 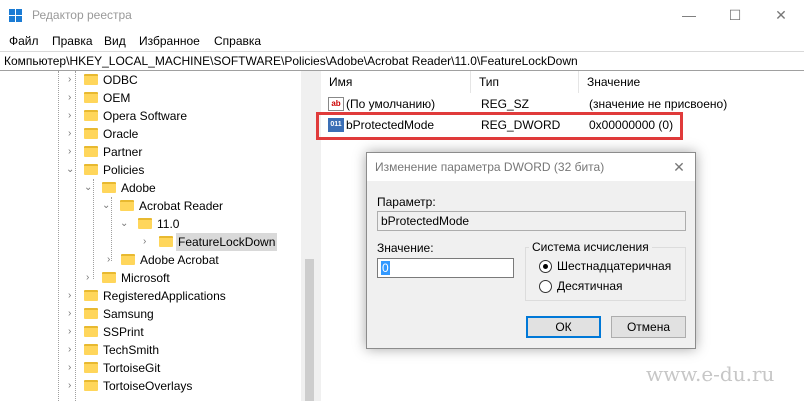 What do you see at coordinates (237, 41) in the screenshot?
I see `menu-help: Справка` at bounding box center [237, 41].